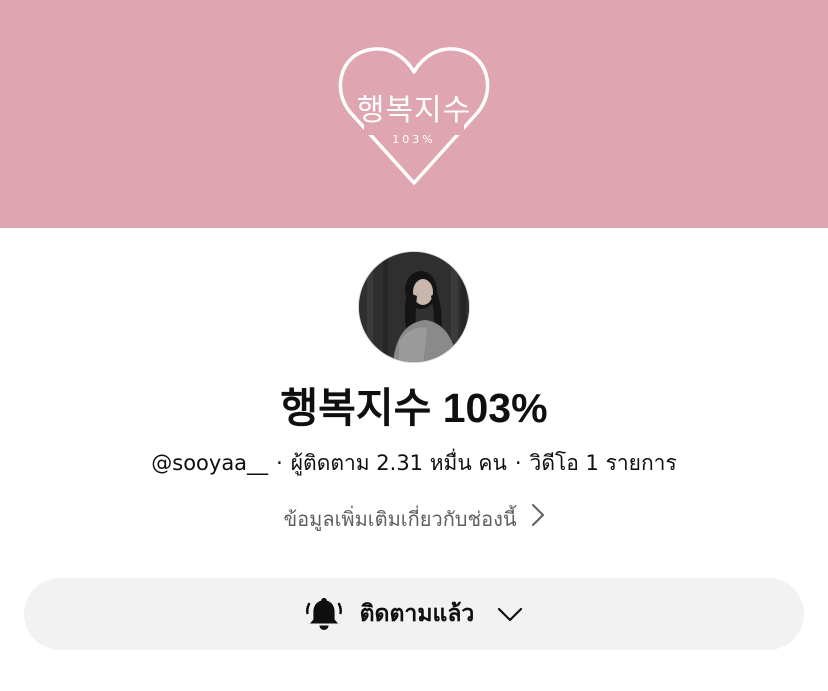  I want to click on chevron-right-icon, so click(538, 519).